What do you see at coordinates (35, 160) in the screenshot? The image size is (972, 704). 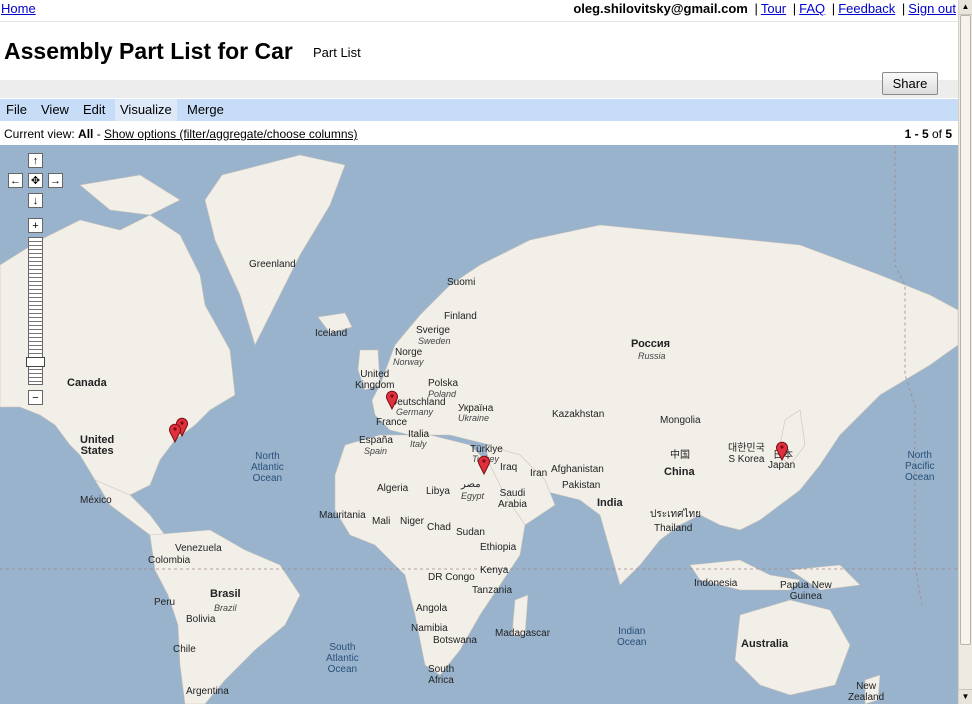 I see `pan-up-icon: ↑` at bounding box center [35, 160].